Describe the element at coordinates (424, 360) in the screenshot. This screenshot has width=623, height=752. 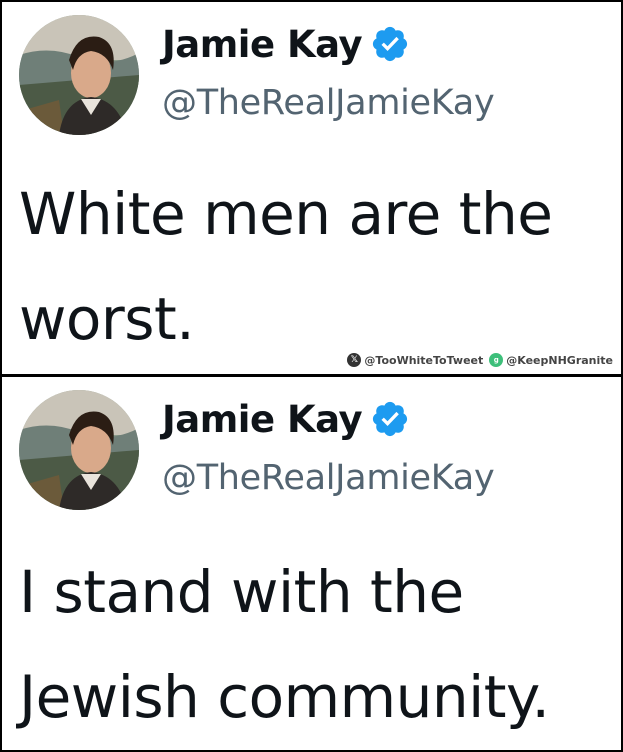
I see `watermark-x-handle: @TooWhiteToTweet` at that location.